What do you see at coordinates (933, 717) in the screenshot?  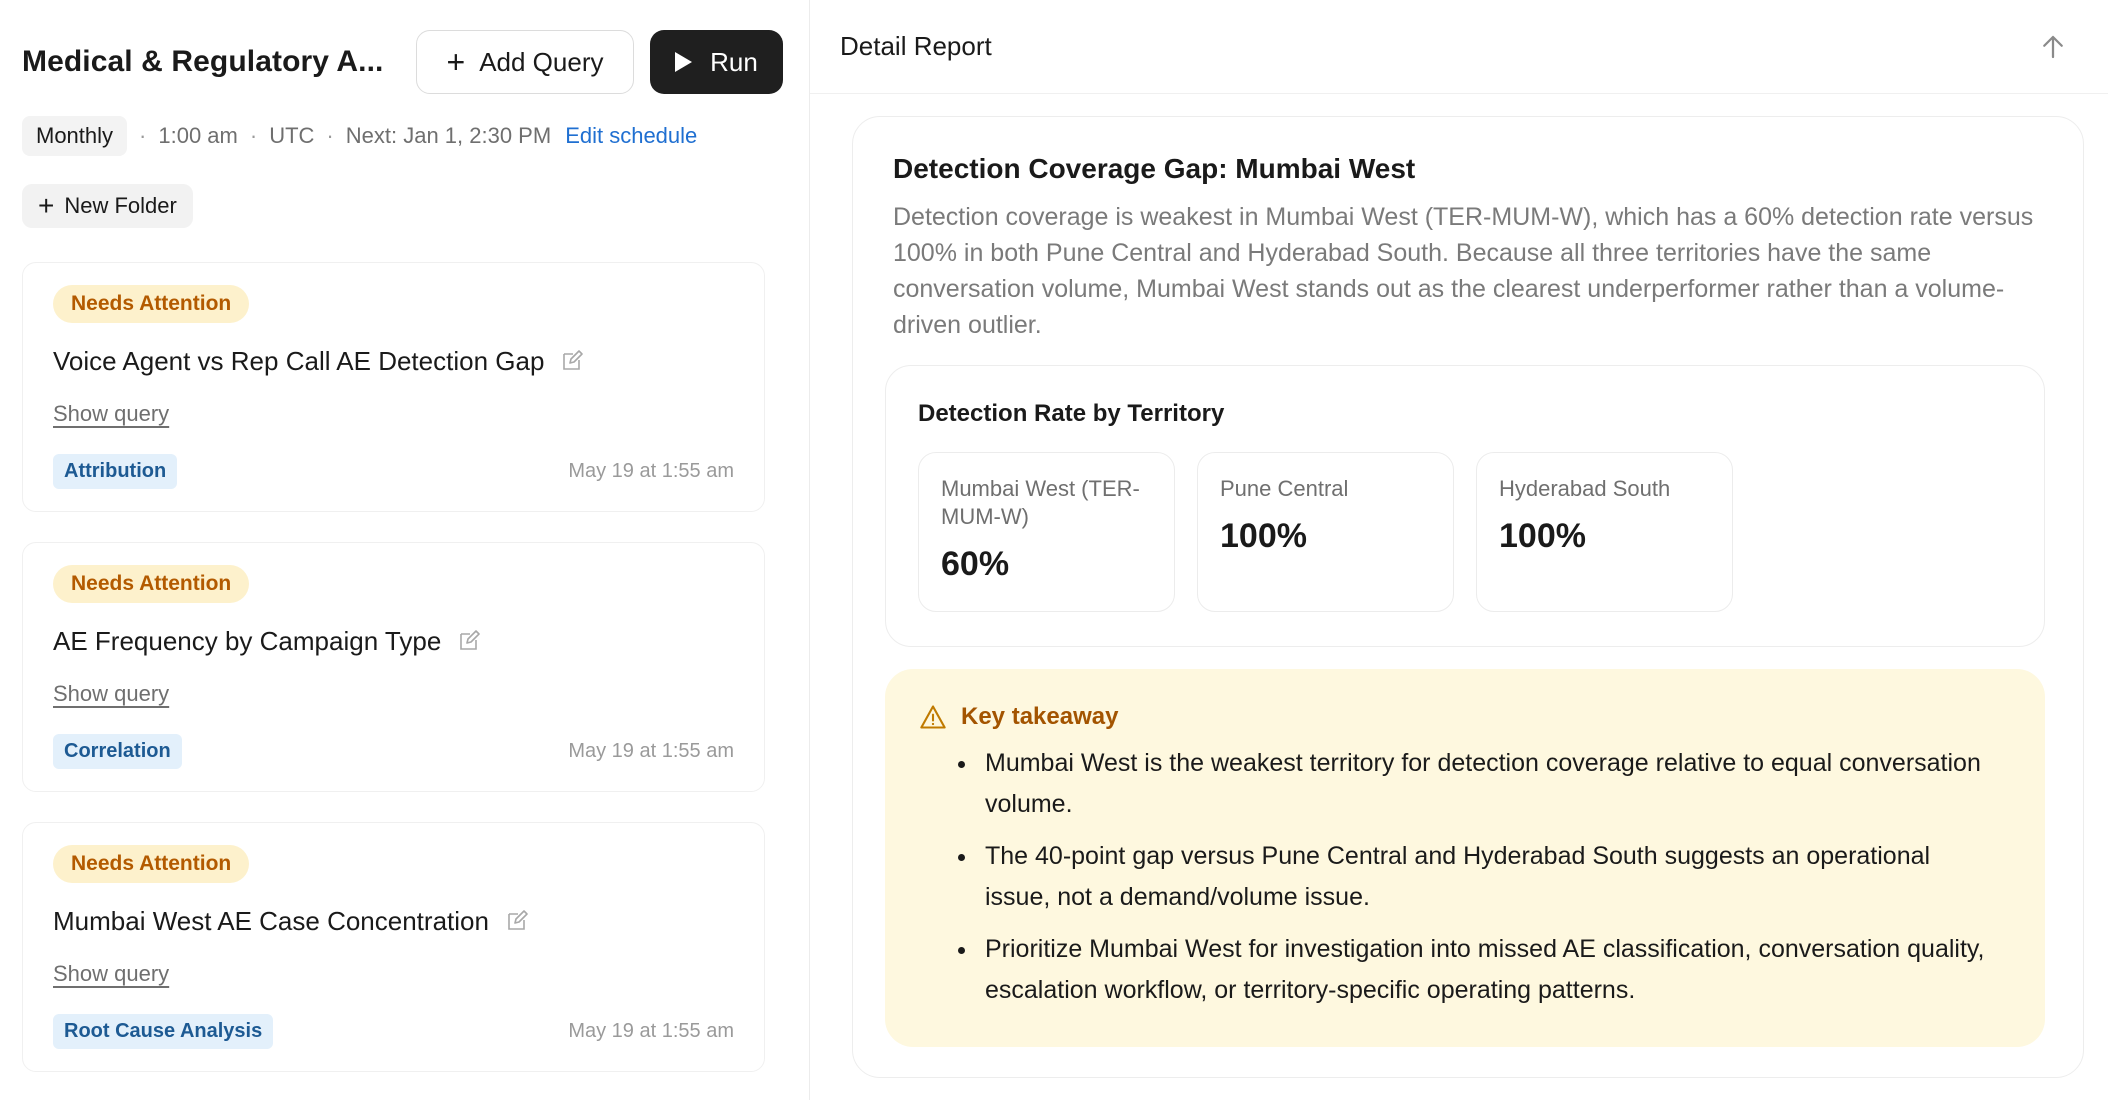 I see `warning-icon` at bounding box center [933, 717].